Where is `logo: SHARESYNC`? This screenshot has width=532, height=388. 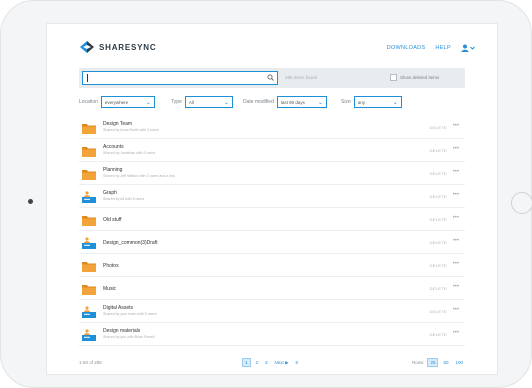 logo: SHARESYNC is located at coordinates (117, 47).